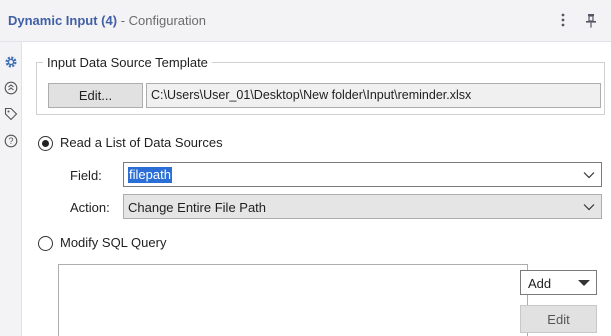  What do you see at coordinates (113, 242) in the screenshot?
I see `modify-sql-label: Modify SQL Query` at bounding box center [113, 242].